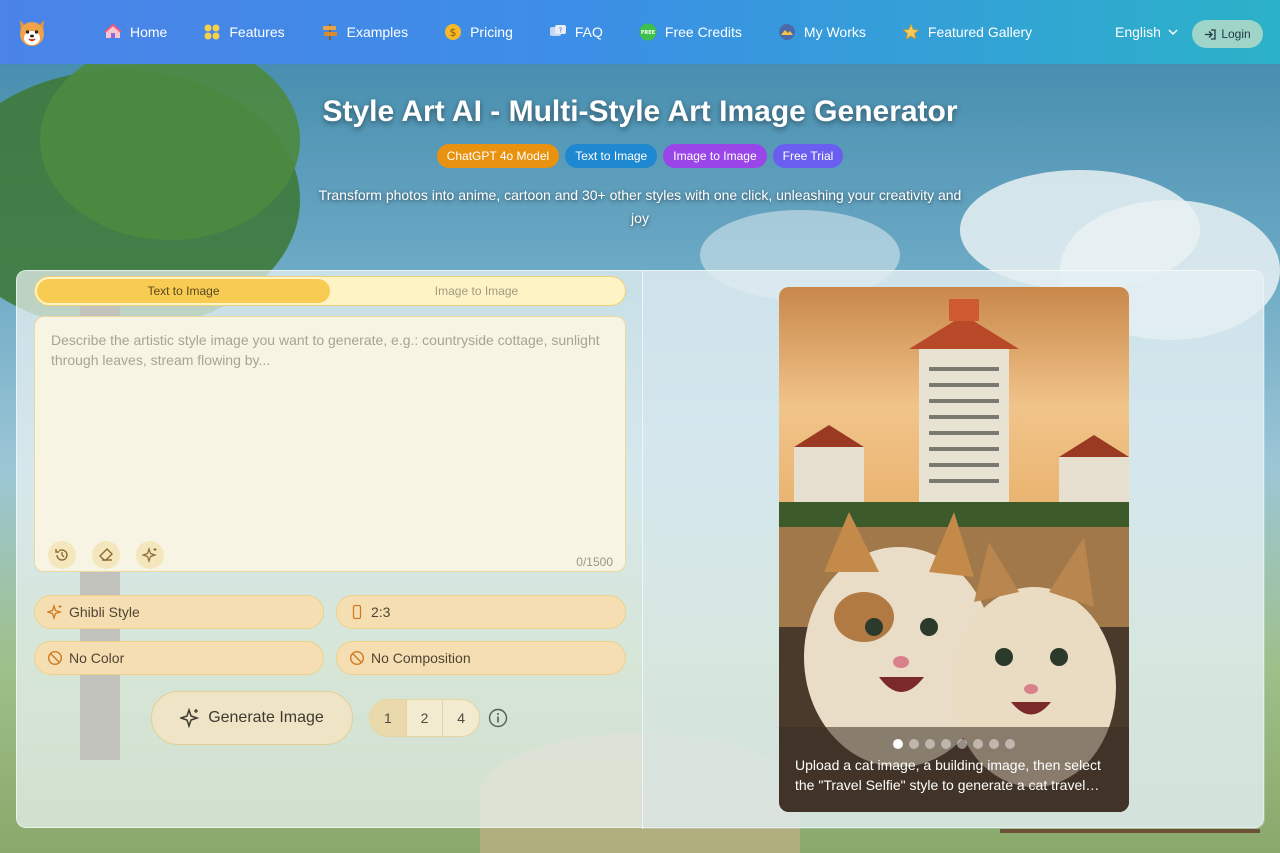 This screenshot has height=853, width=1280. I want to click on image-count-selector: 1 2 4, so click(424, 718).